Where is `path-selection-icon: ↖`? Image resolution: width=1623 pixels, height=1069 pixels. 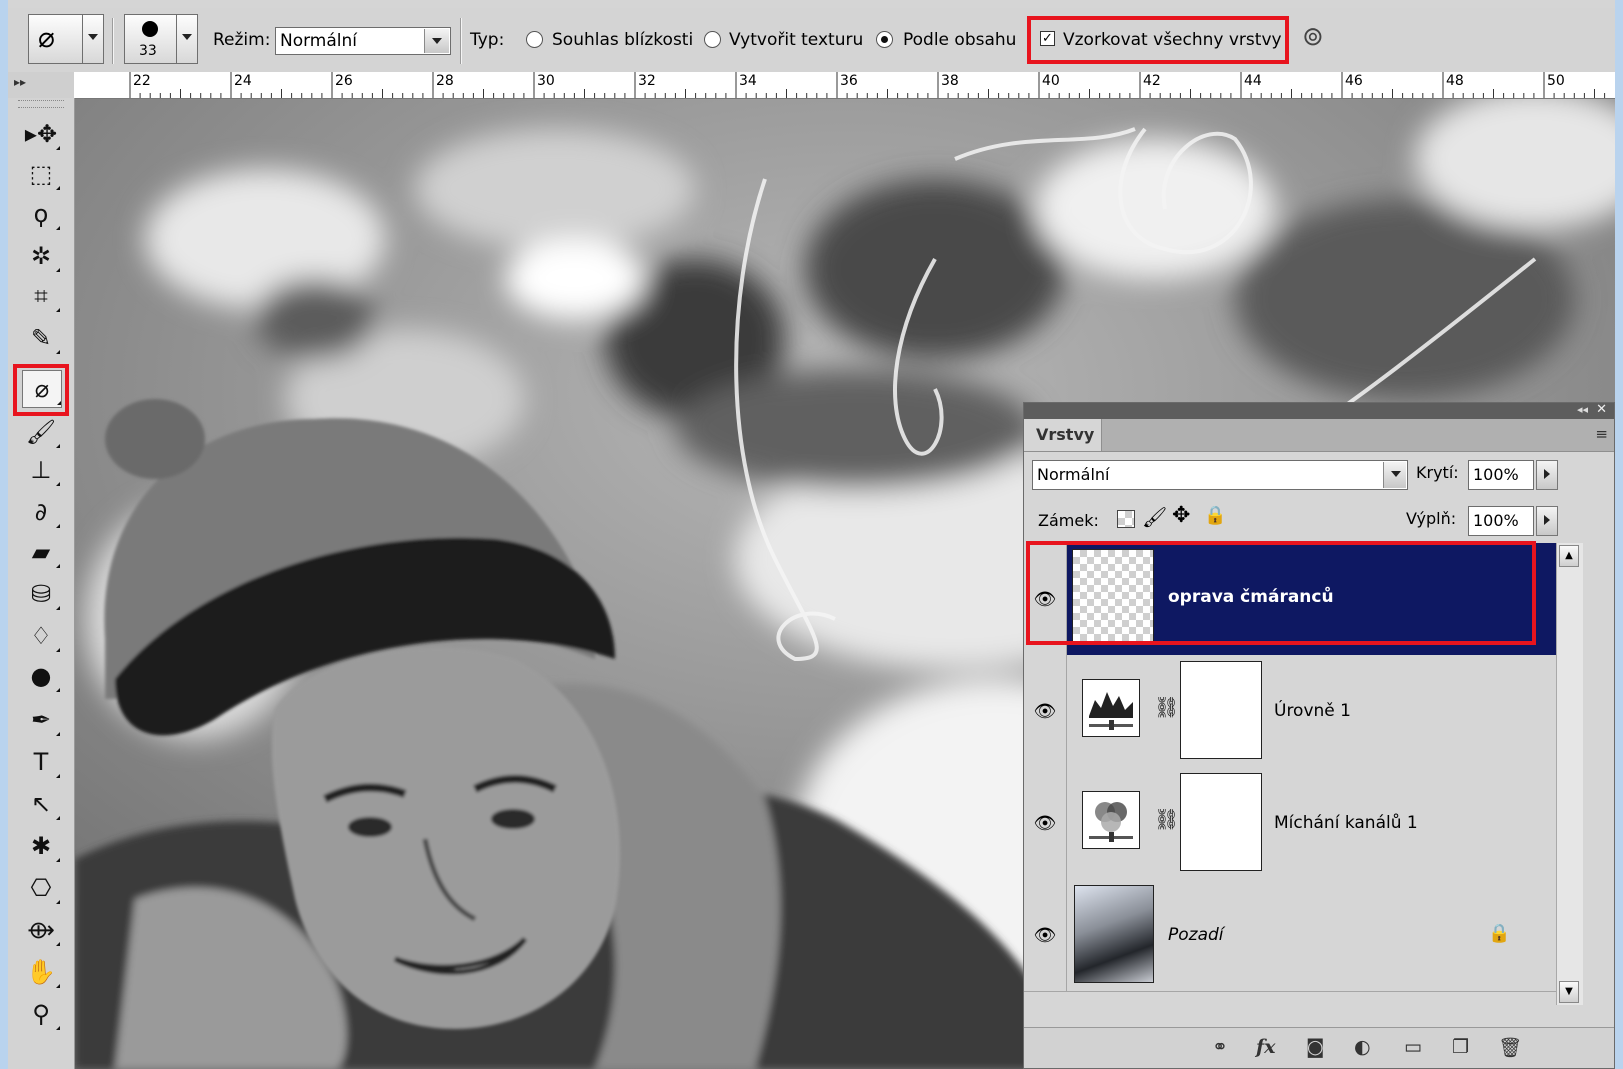
path-selection-icon: ↖ is located at coordinates (41, 804).